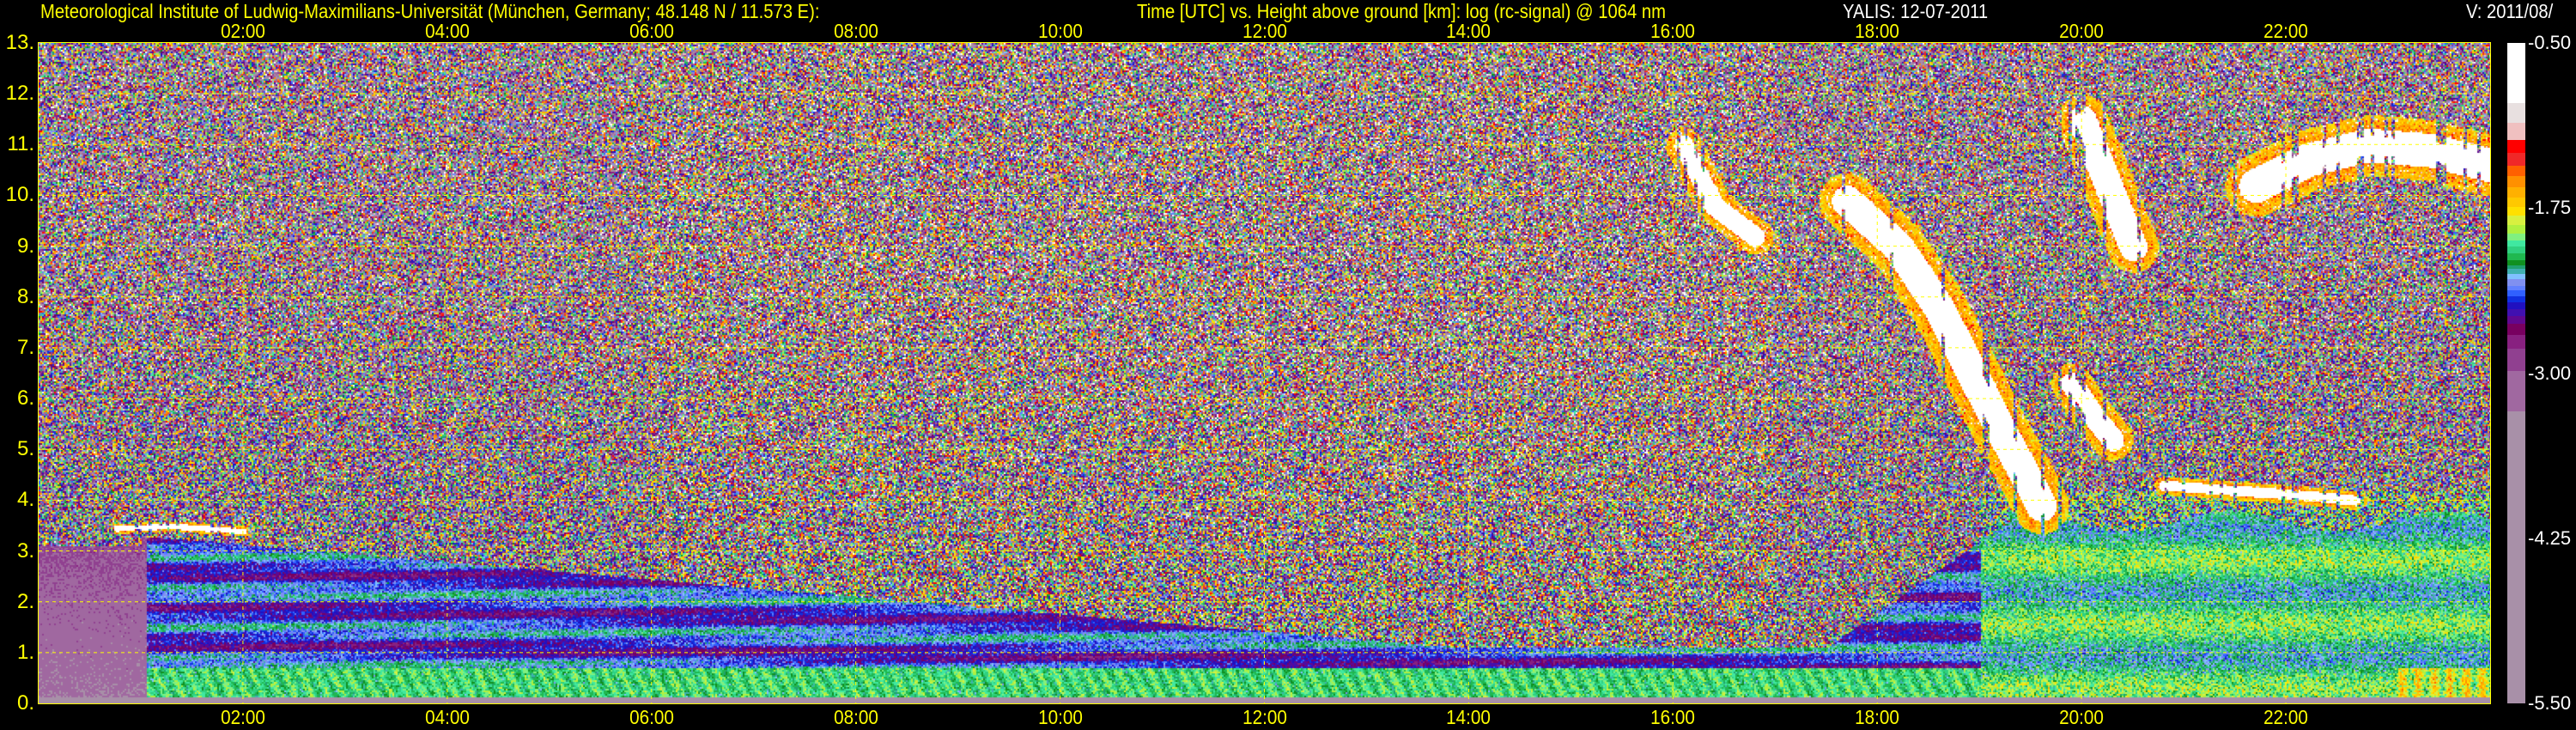  What do you see at coordinates (19, 195) in the screenshot?
I see `y-tick-10: 10.` at bounding box center [19, 195].